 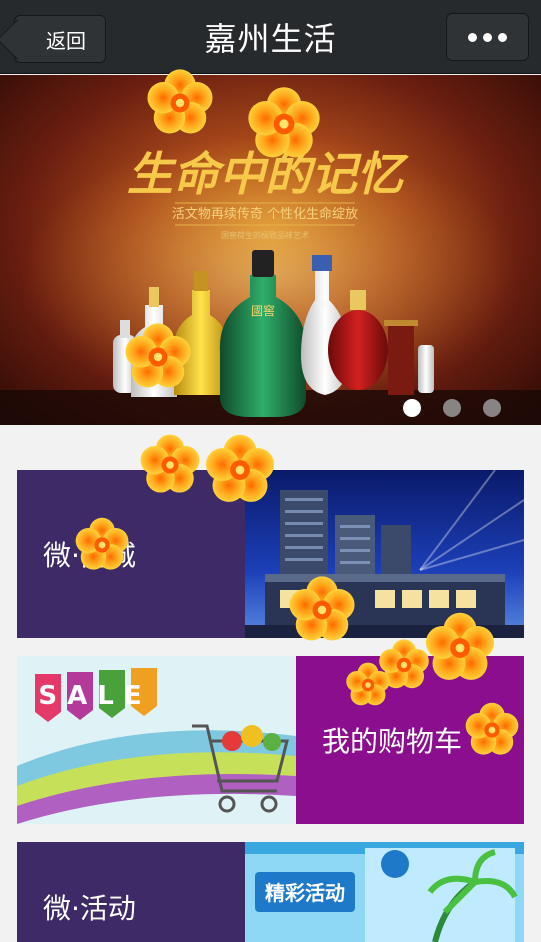 What do you see at coordinates (156, 740) in the screenshot?
I see `sale-cart-image: SALE` at bounding box center [156, 740].